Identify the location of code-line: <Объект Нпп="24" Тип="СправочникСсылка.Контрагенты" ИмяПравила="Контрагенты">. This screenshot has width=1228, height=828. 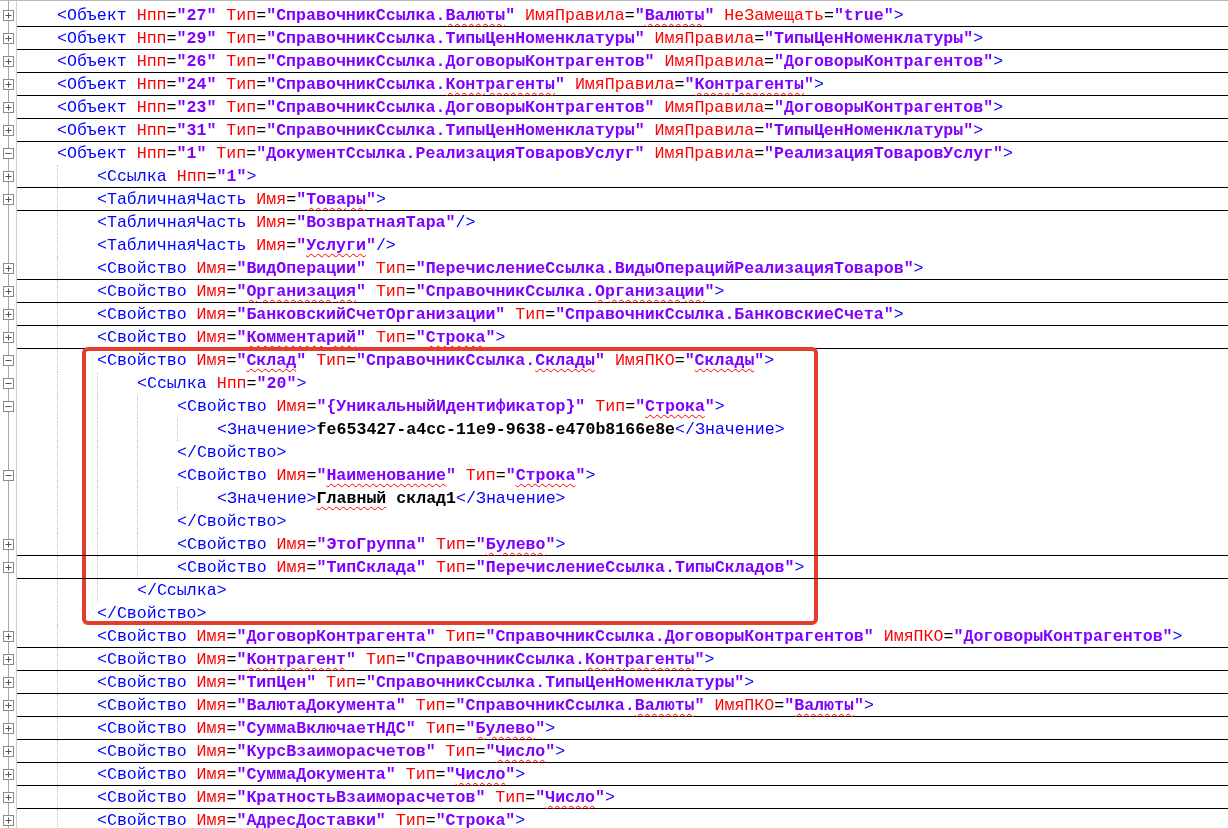
(440, 84).